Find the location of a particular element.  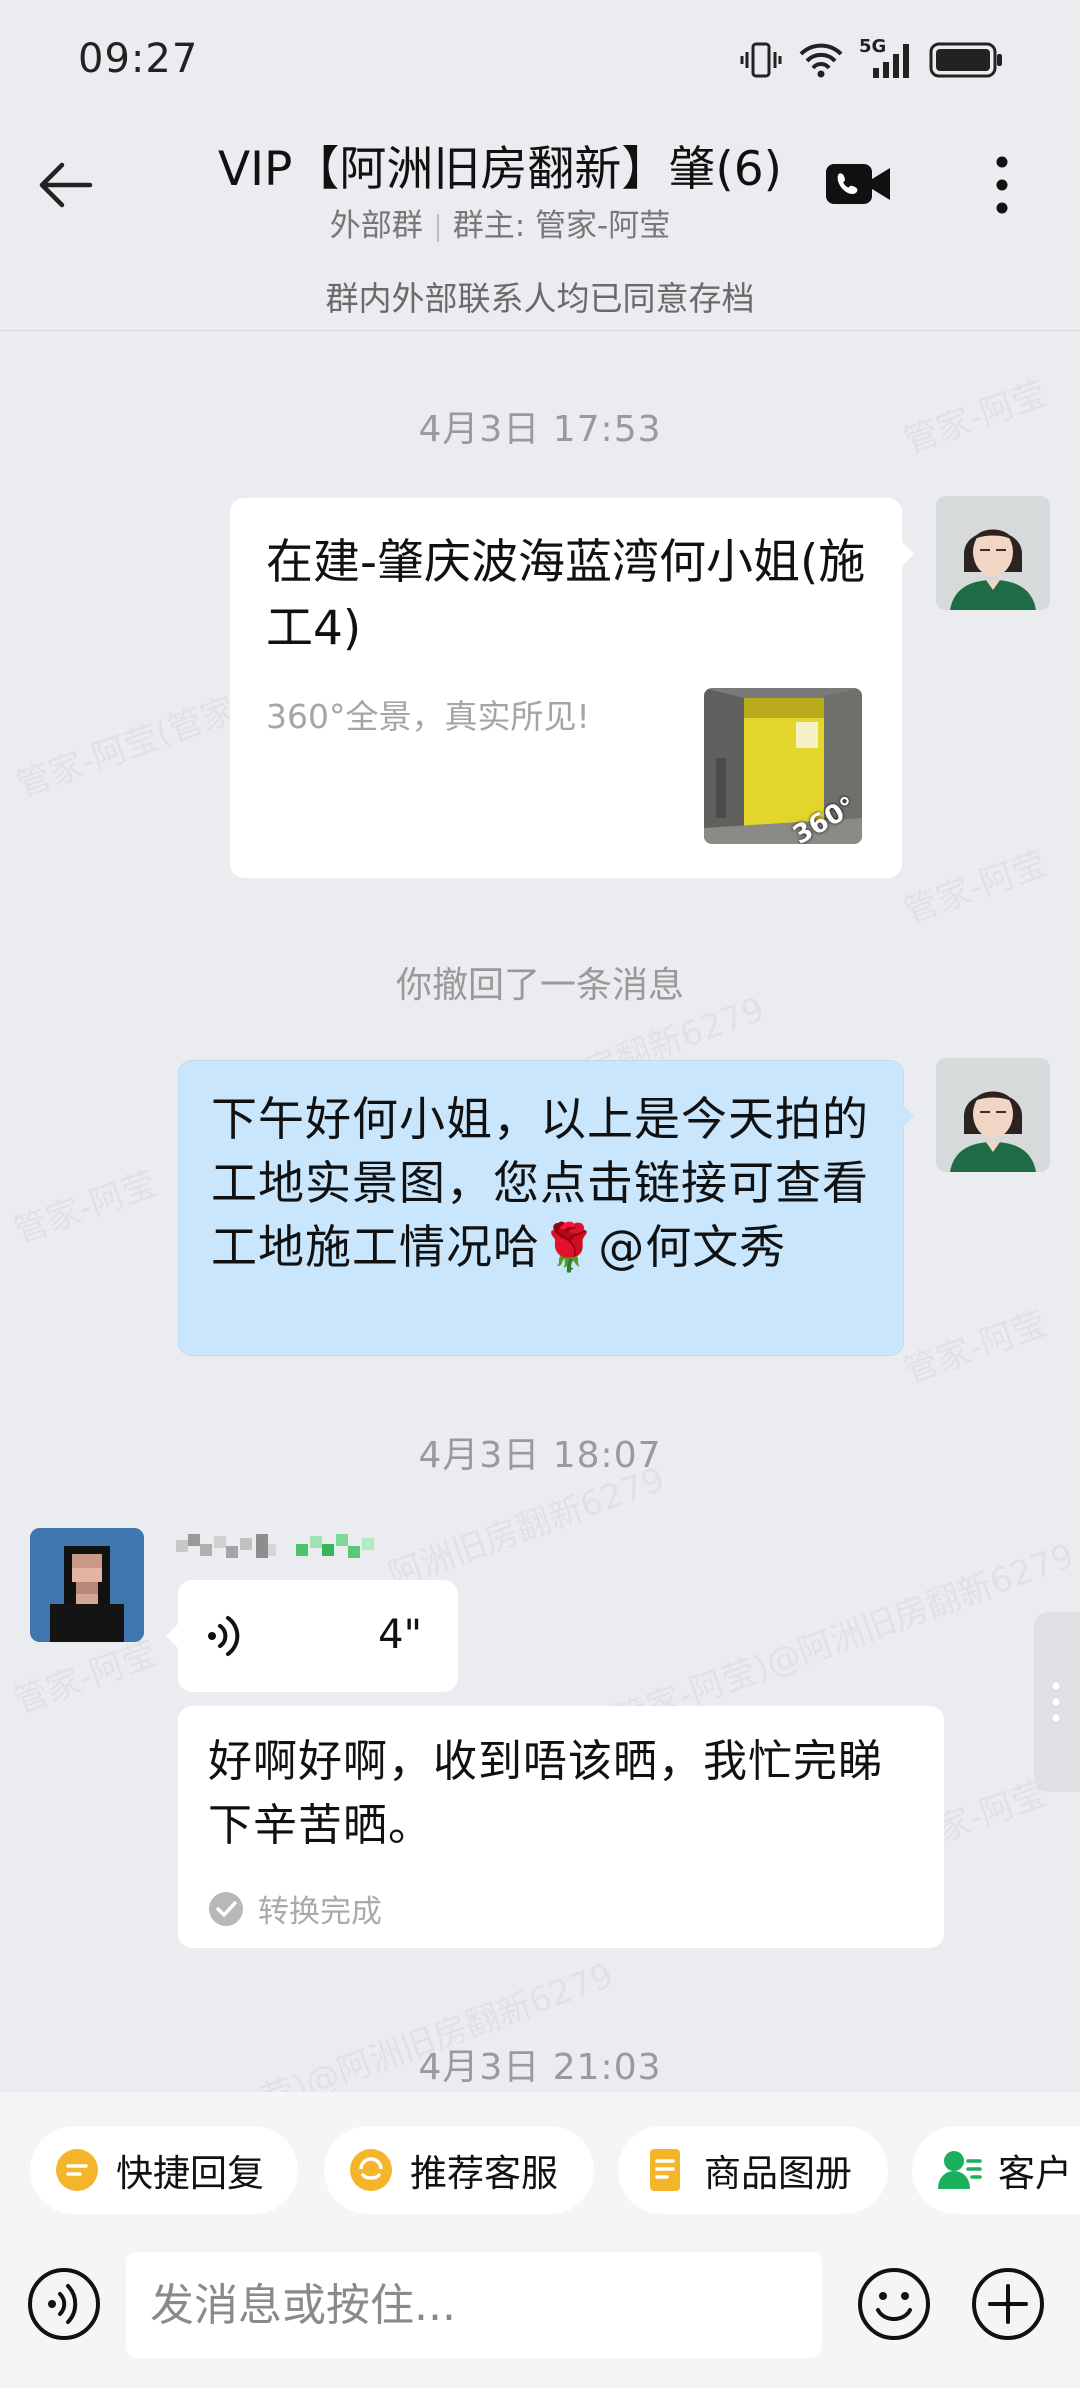

chip-label: 商品图册 is located at coordinates (778, 2173).